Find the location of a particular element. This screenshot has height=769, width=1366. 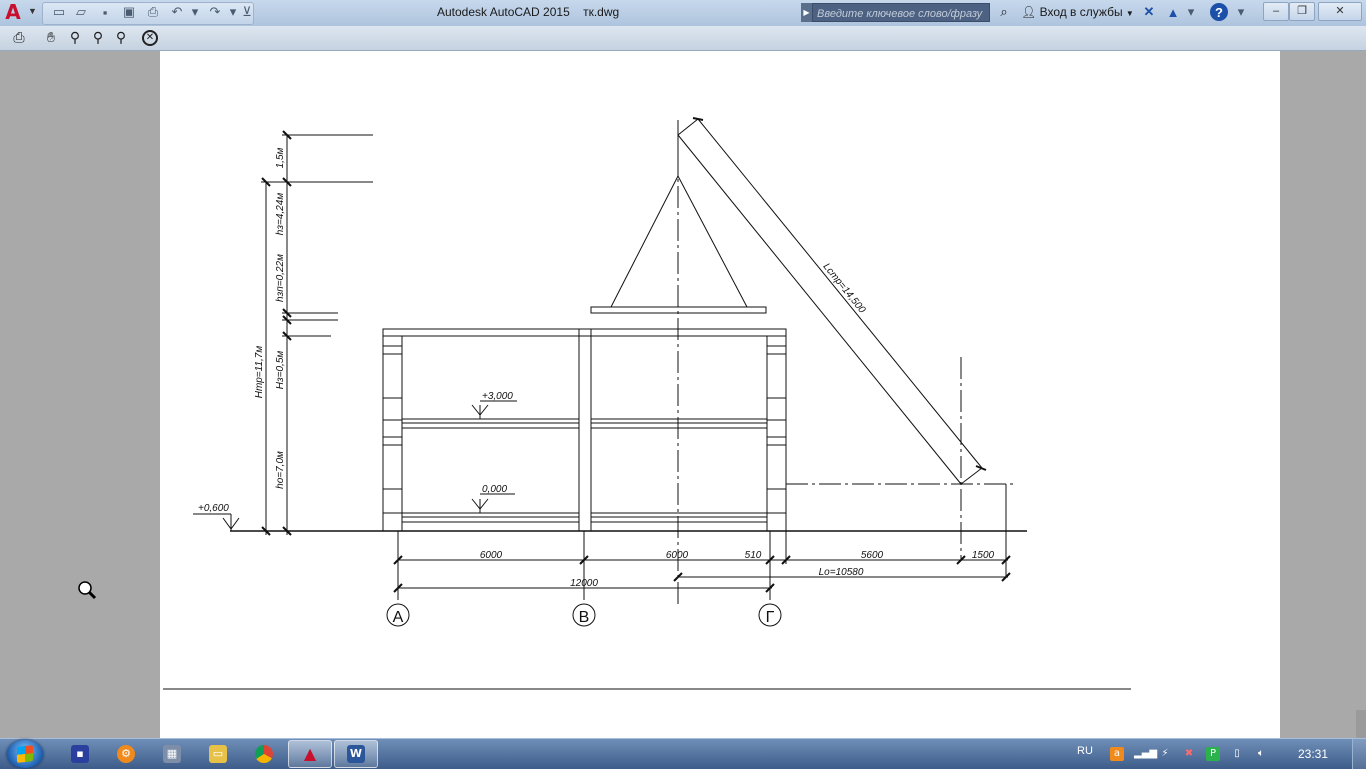

saveas-icon: ▣ is located at coordinates (129, 12).